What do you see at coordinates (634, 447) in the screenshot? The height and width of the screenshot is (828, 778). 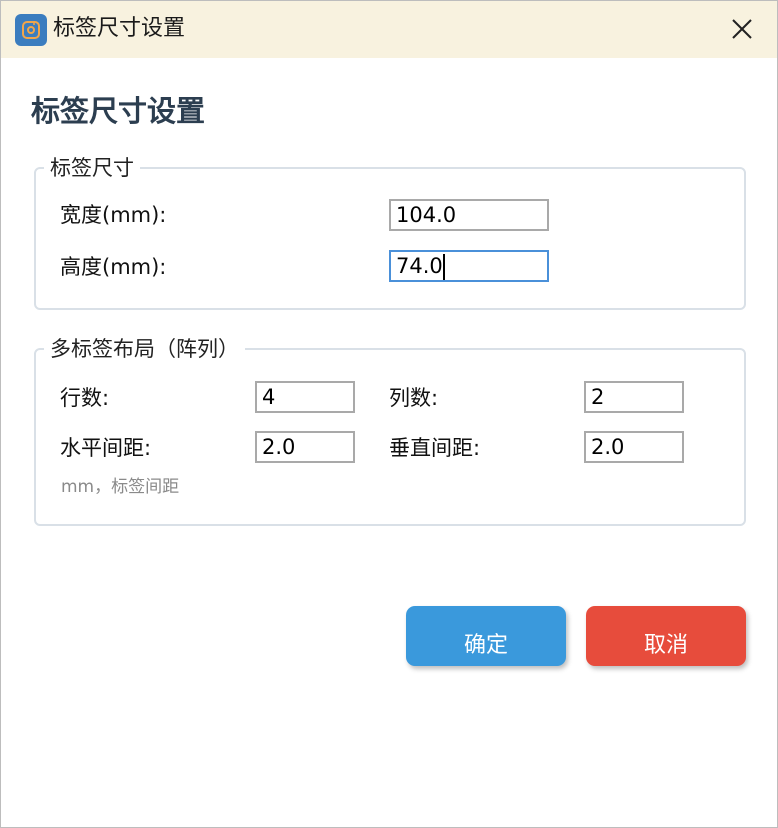 I see `v-spacing-input` at bounding box center [634, 447].